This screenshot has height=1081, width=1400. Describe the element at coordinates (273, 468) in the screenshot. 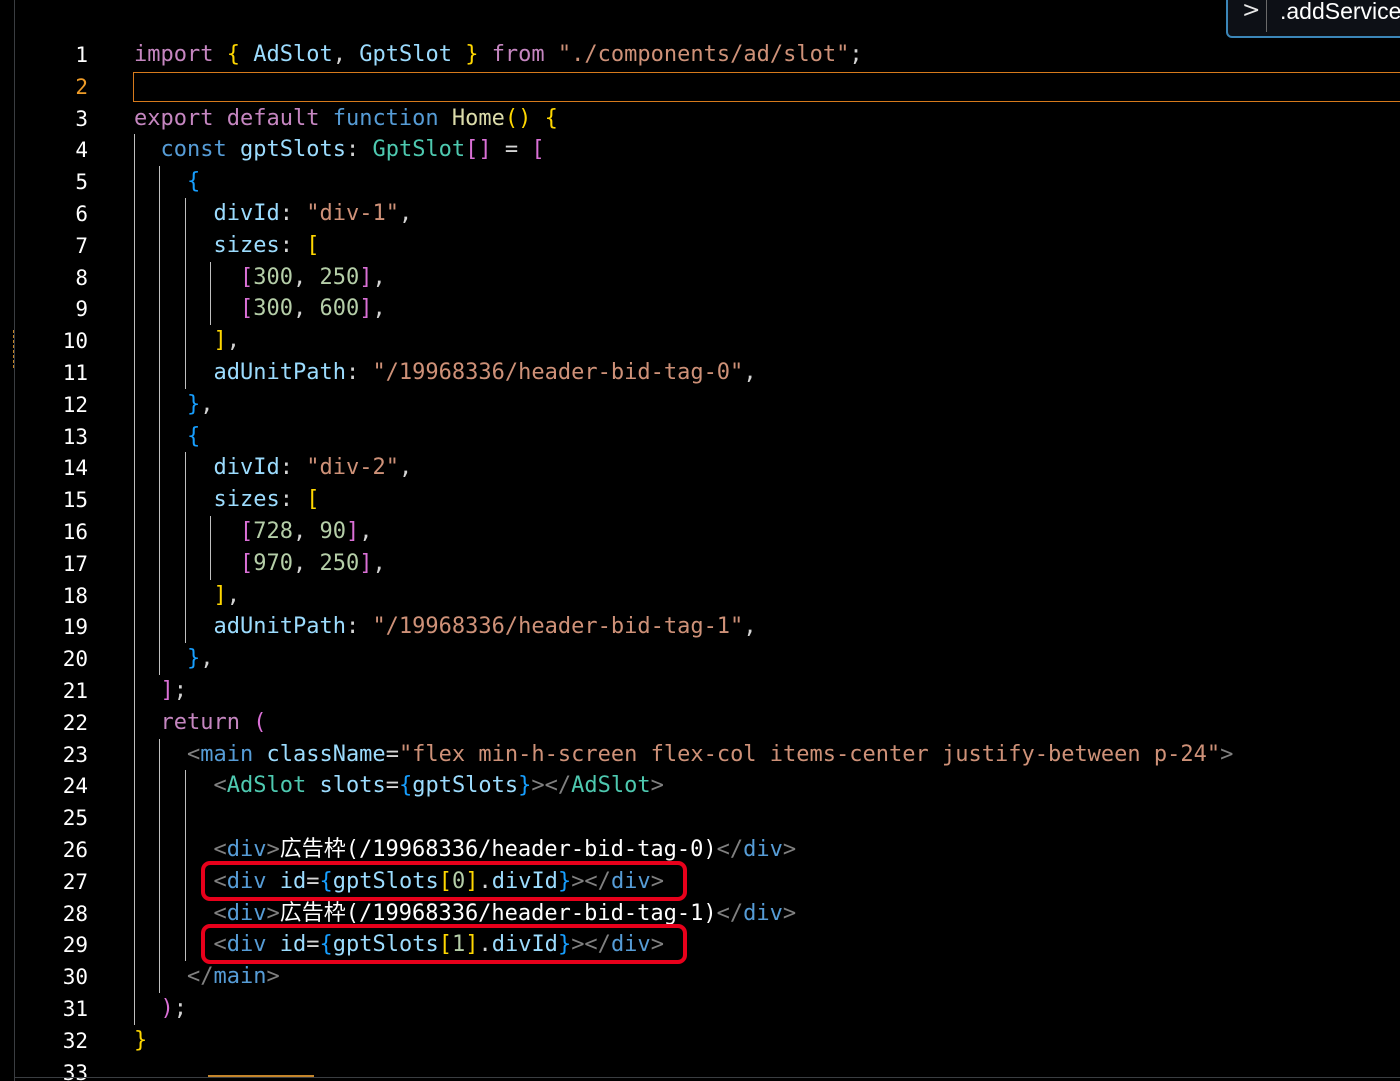

I see `code-content: divId: "div-2",` at that location.